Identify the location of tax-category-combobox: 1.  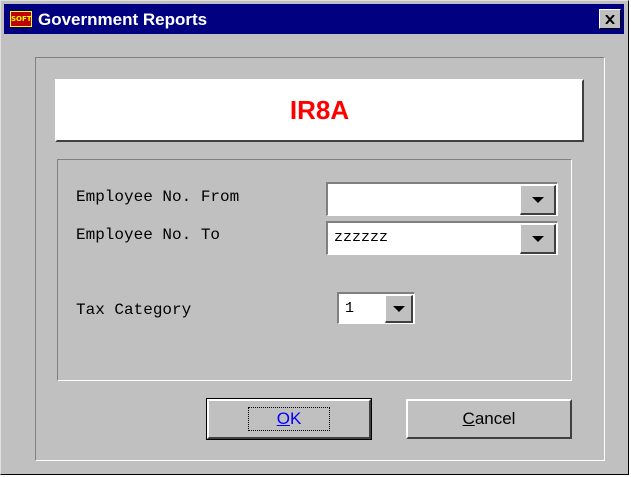
(376, 308).